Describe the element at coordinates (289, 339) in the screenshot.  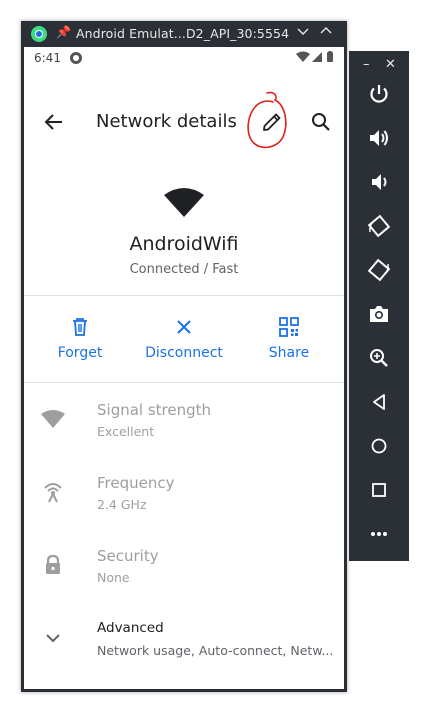
I see `share-button: Share` at that location.